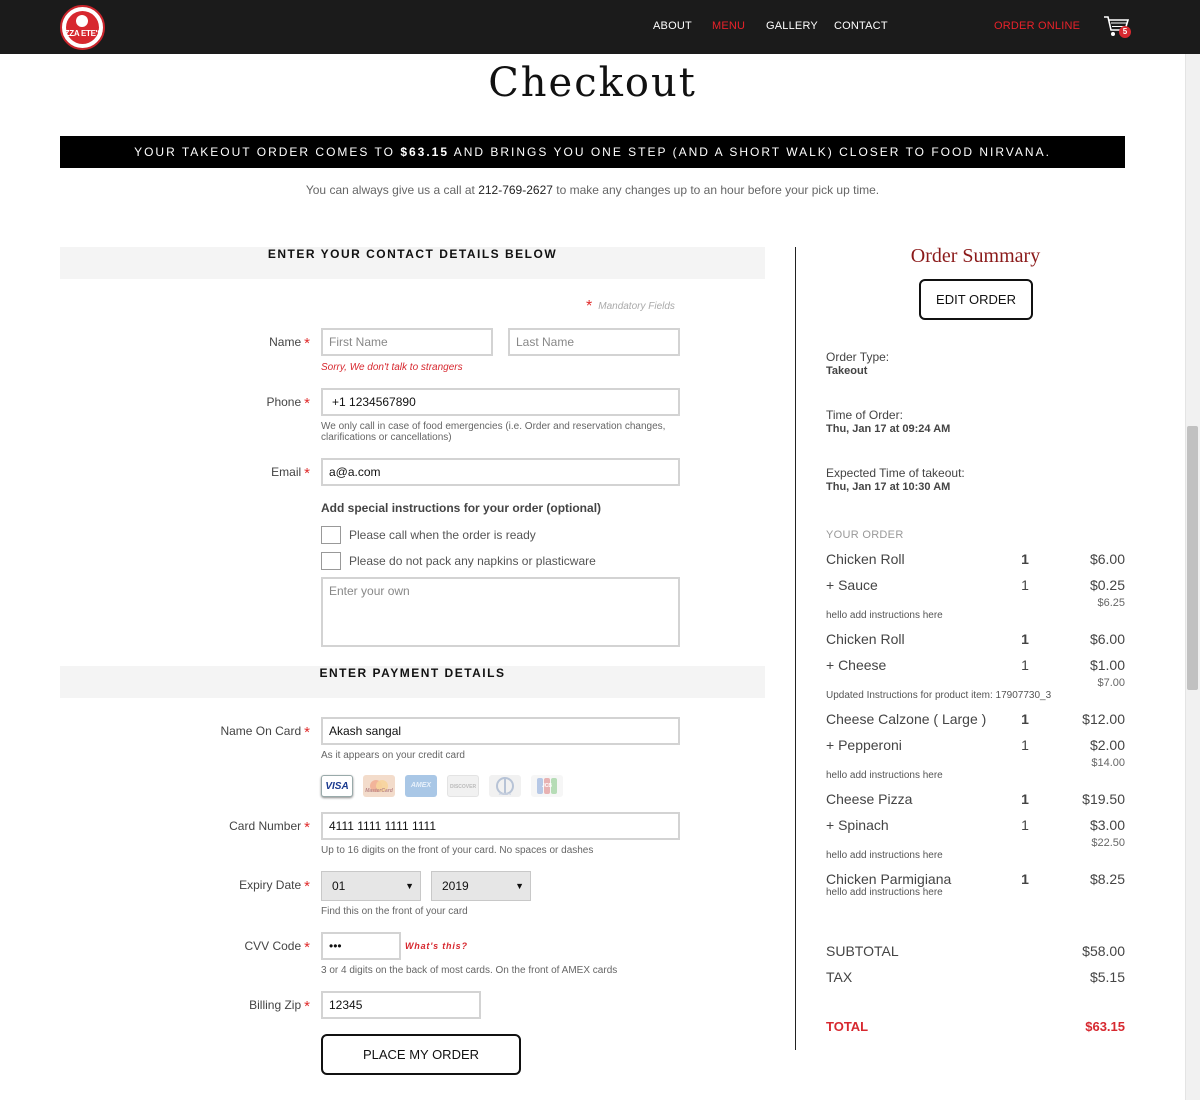 Image resolution: width=1200 pixels, height=1100 pixels. What do you see at coordinates (1108, 843) in the screenshot?
I see `item-subtotal: $22.50` at bounding box center [1108, 843].